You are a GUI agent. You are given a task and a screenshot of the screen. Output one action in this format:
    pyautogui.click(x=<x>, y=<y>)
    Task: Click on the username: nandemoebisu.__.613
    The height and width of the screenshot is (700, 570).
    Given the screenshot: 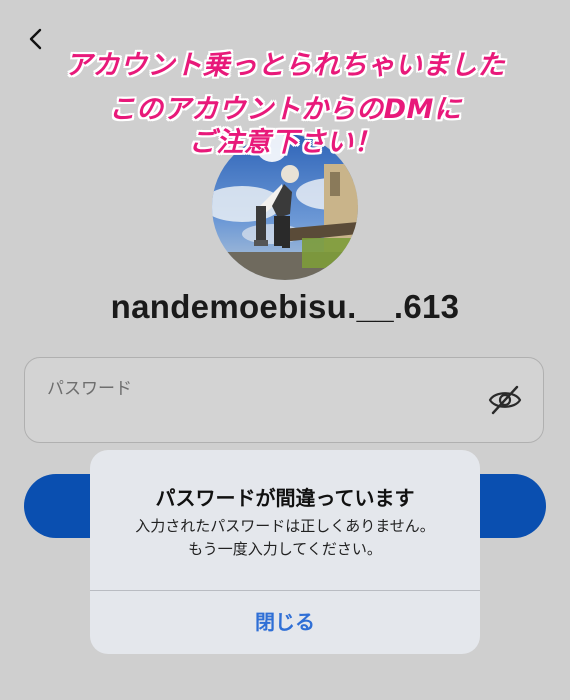 What is the action you would take?
    pyautogui.click(x=285, y=306)
    